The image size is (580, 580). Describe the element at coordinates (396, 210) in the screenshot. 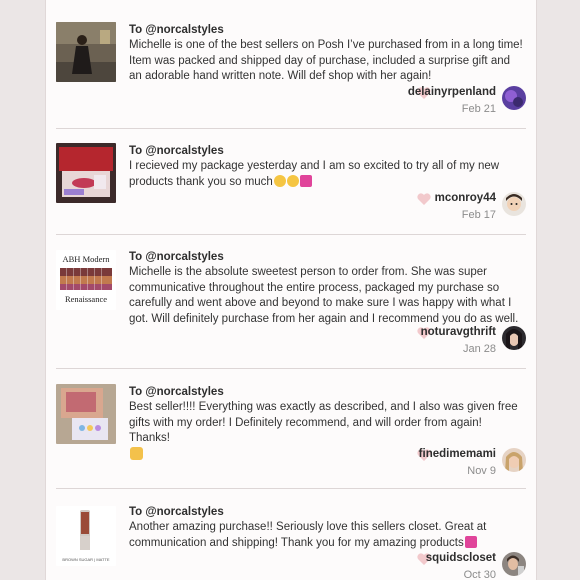

I see `review-meta: mconroy44 Feb 17` at that location.